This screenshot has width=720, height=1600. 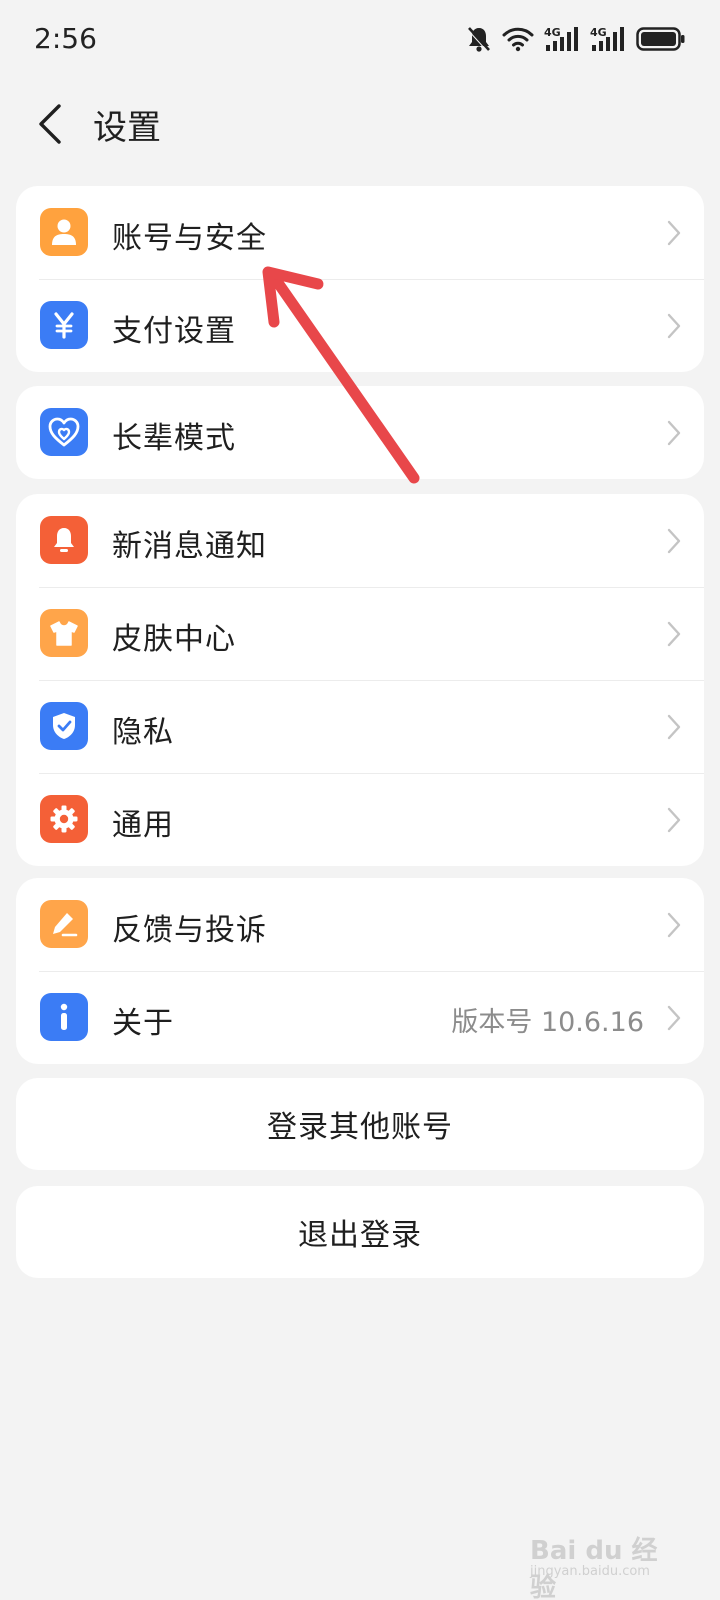 I want to click on settings-item-notifications: 新消息通知, so click(x=360, y=540).